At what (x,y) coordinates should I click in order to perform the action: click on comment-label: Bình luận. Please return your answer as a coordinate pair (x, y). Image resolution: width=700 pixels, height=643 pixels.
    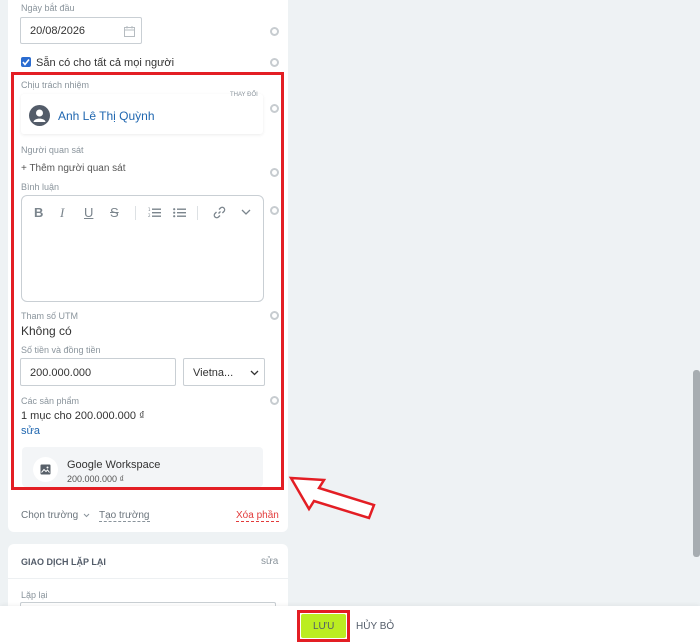
    Looking at the image, I should click on (40, 187).